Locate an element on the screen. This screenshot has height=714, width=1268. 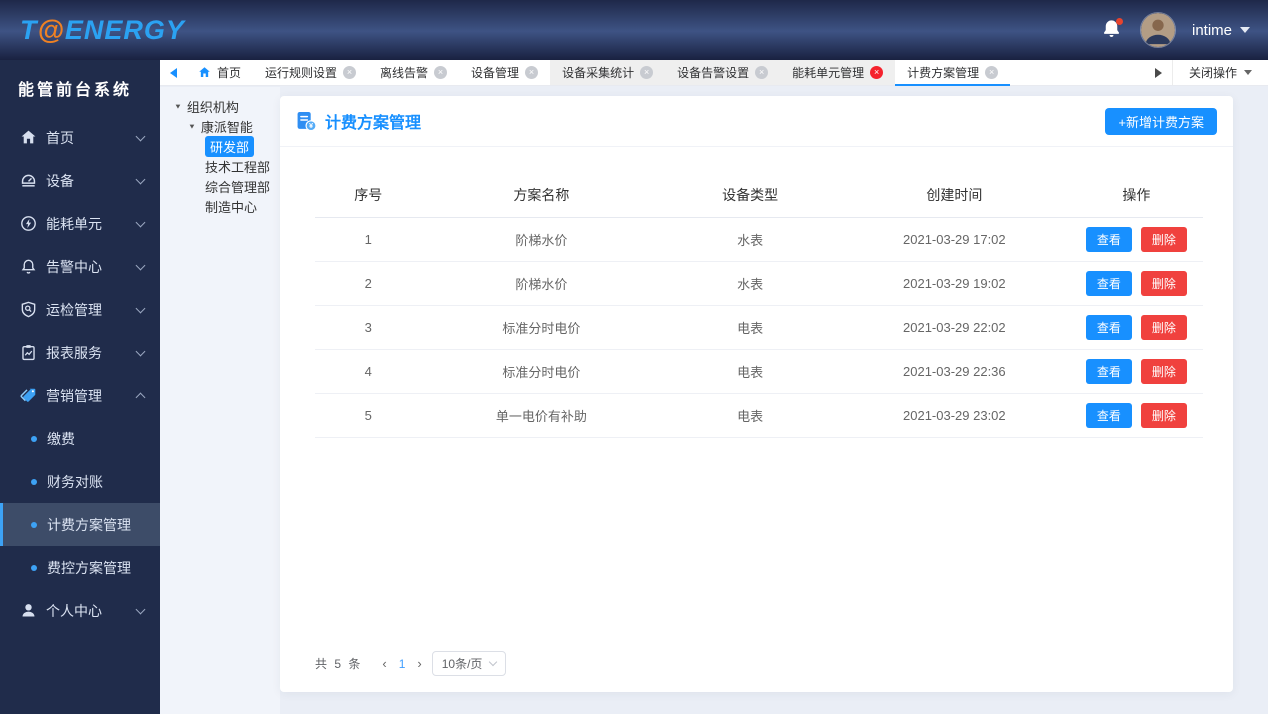
tab-run-rules: 运行规则设置 × is located at coordinates (310, 72).